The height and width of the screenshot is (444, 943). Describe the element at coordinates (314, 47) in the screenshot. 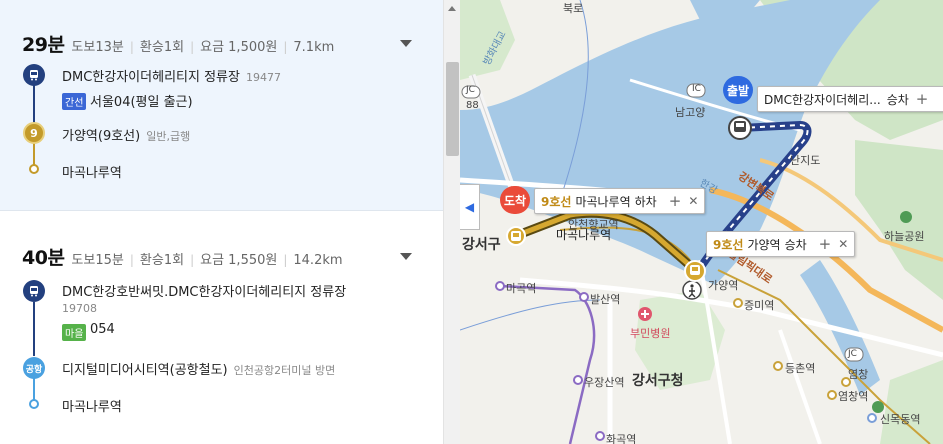

I see `distance: 7.1km` at that location.